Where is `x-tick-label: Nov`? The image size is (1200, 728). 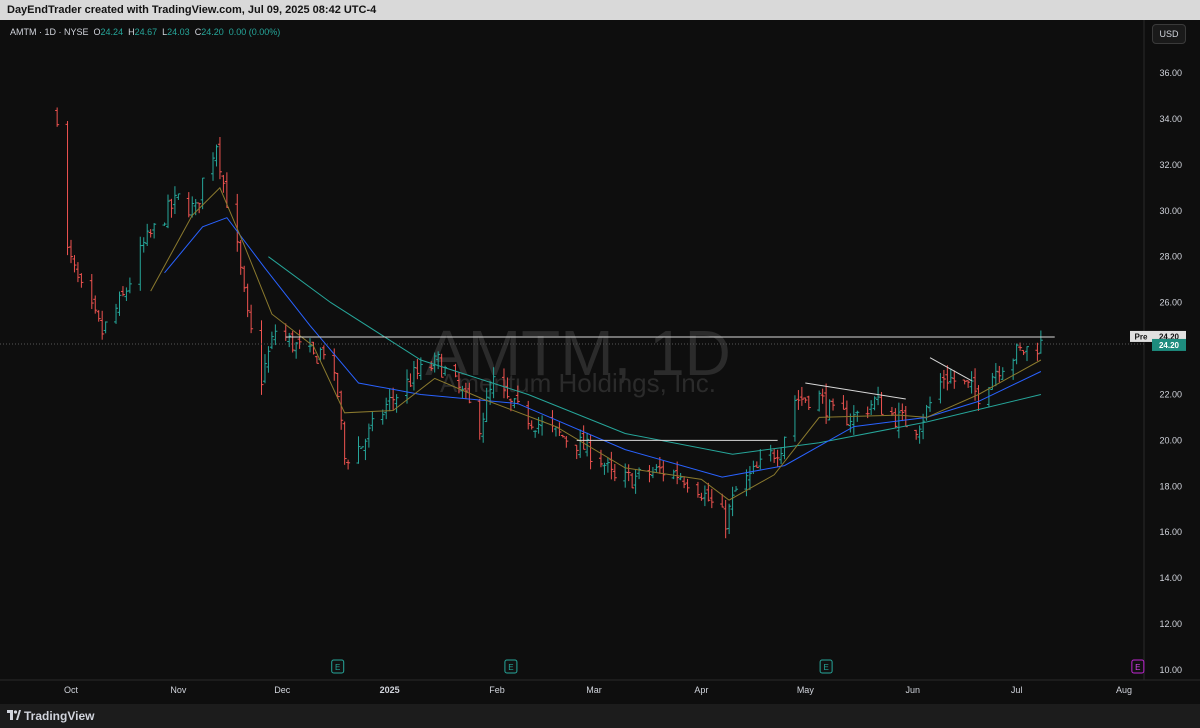
x-tick-label: Nov is located at coordinates (178, 690).